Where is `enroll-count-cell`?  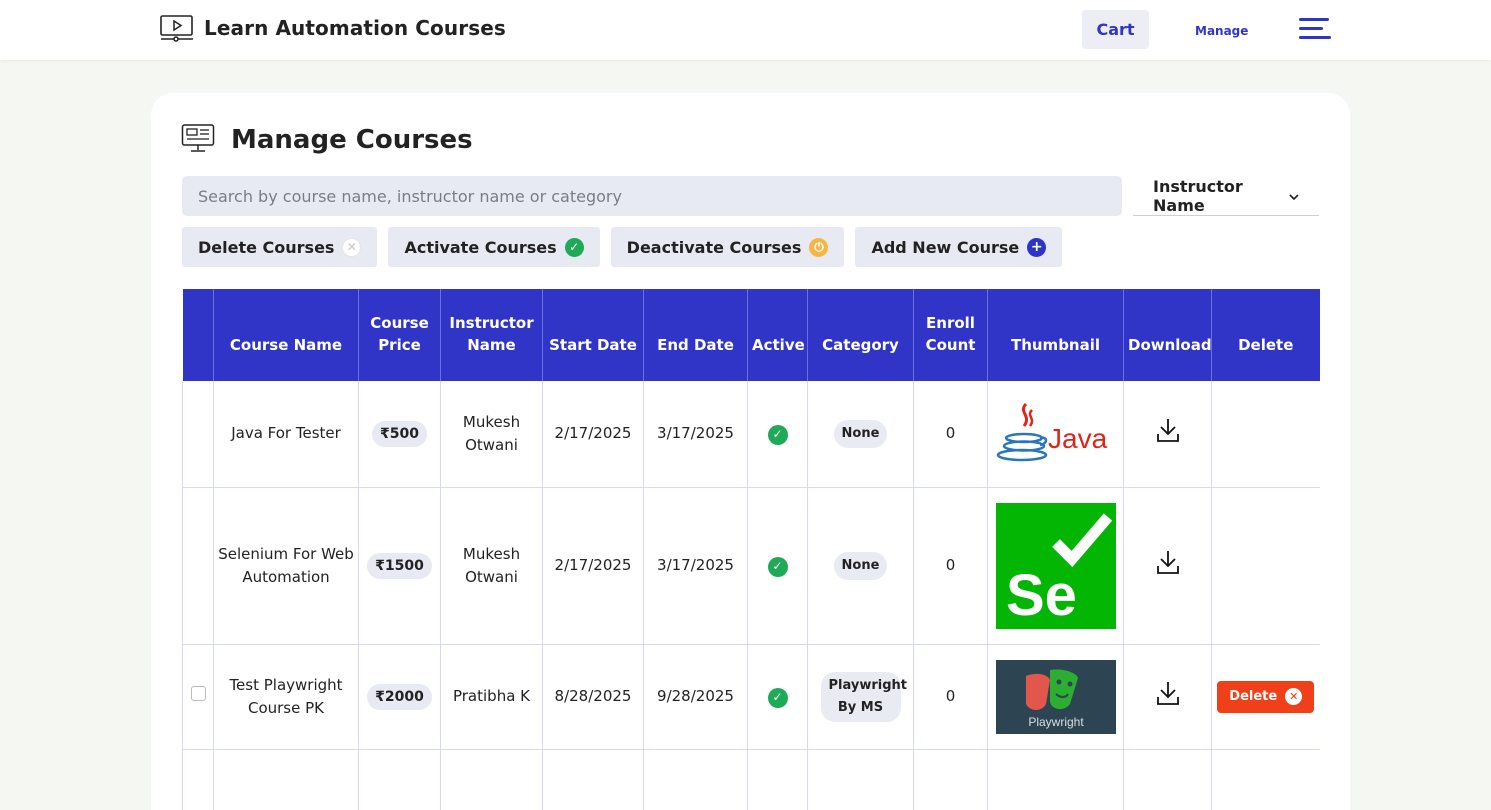 enroll-count-cell is located at coordinates (950, 779).